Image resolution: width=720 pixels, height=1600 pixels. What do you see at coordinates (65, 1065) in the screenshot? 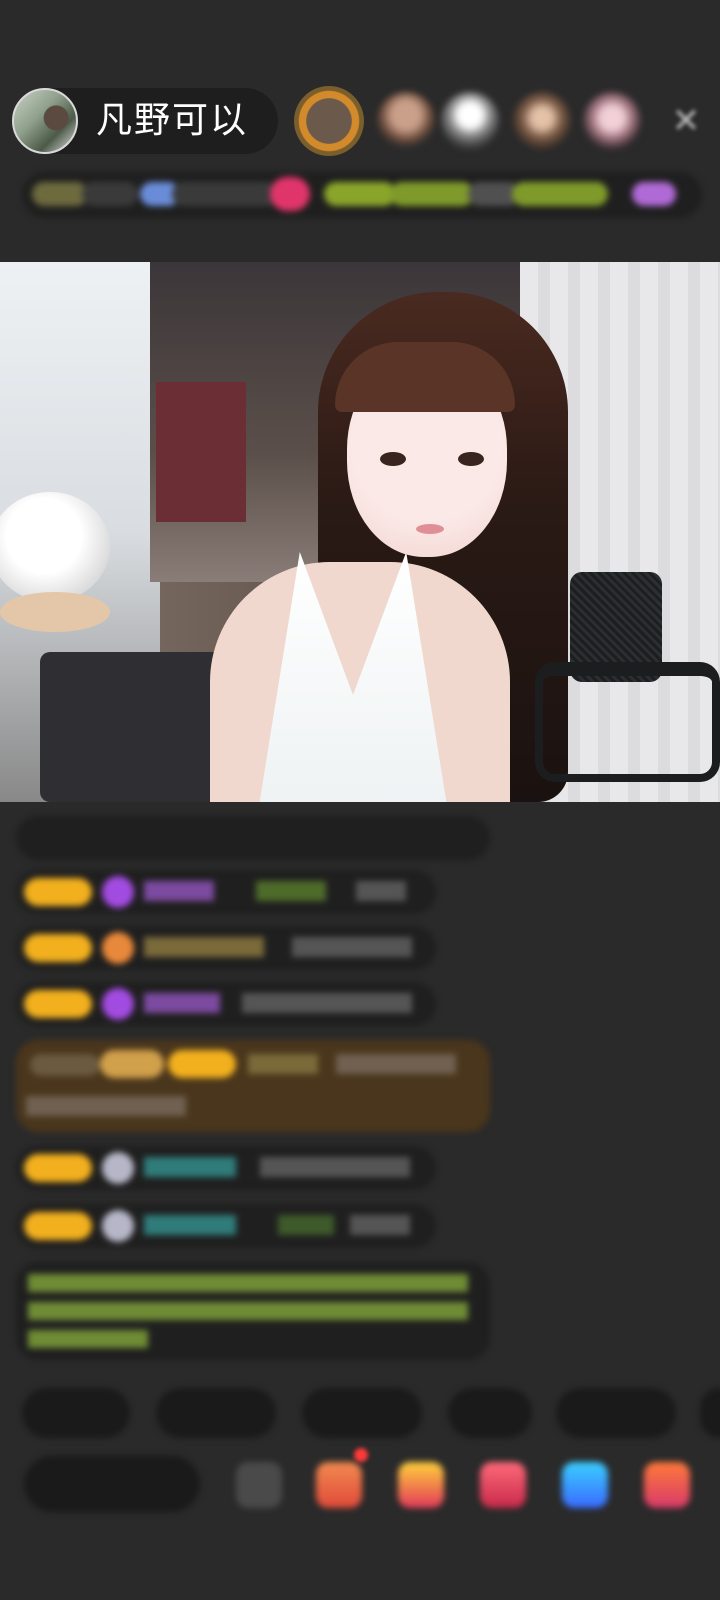
I see `fan-level-badge` at bounding box center [65, 1065].